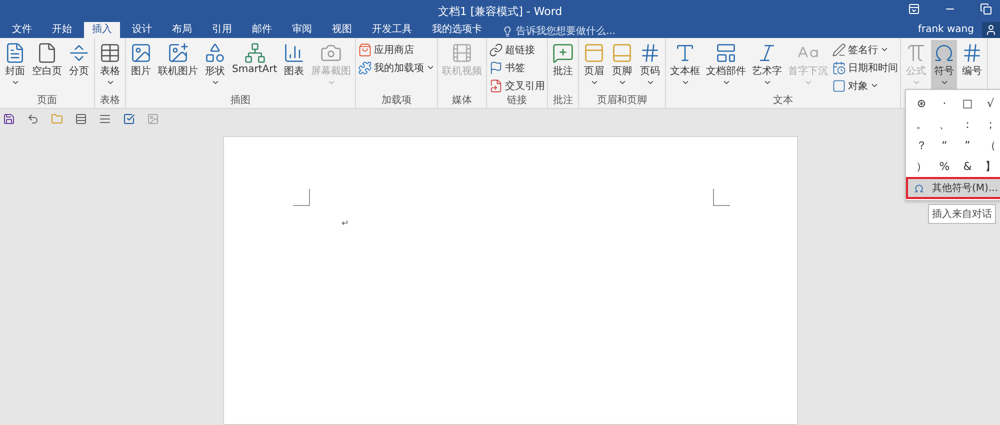  What do you see at coordinates (396, 67) in the screenshot?
I see `ribbon-button: 我的加载项` at bounding box center [396, 67].